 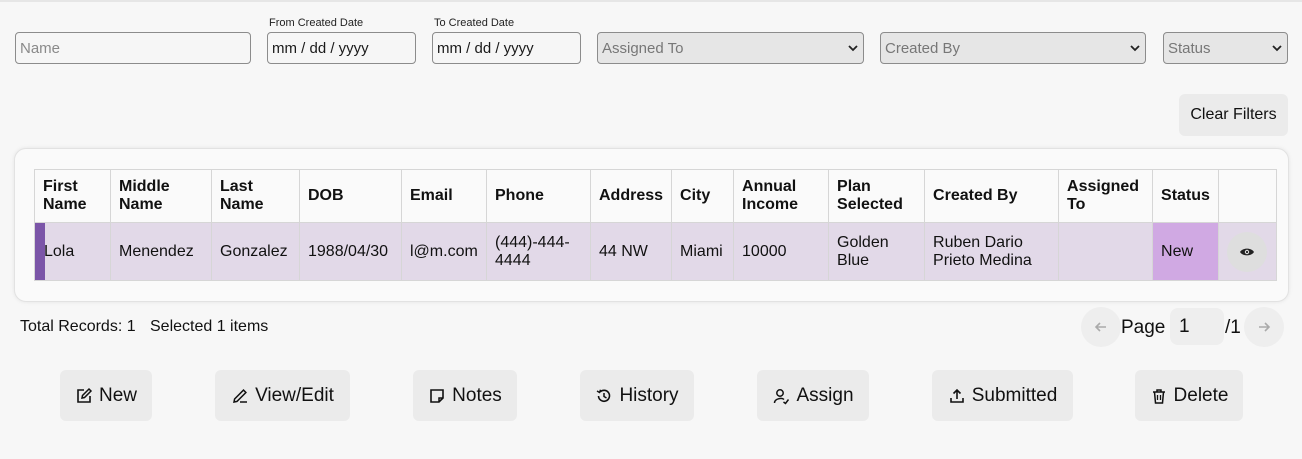 What do you see at coordinates (161, 251) in the screenshot?
I see `cell-middle-name: Menendez` at bounding box center [161, 251].